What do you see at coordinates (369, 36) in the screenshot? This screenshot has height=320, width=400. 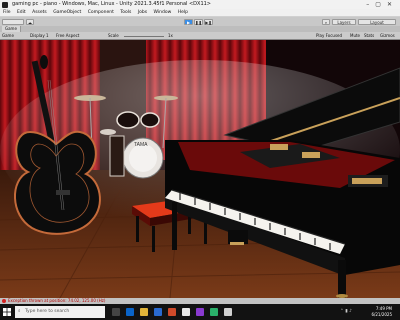 I see `stats-toggle: Stats` at bounding box center [369, 36].